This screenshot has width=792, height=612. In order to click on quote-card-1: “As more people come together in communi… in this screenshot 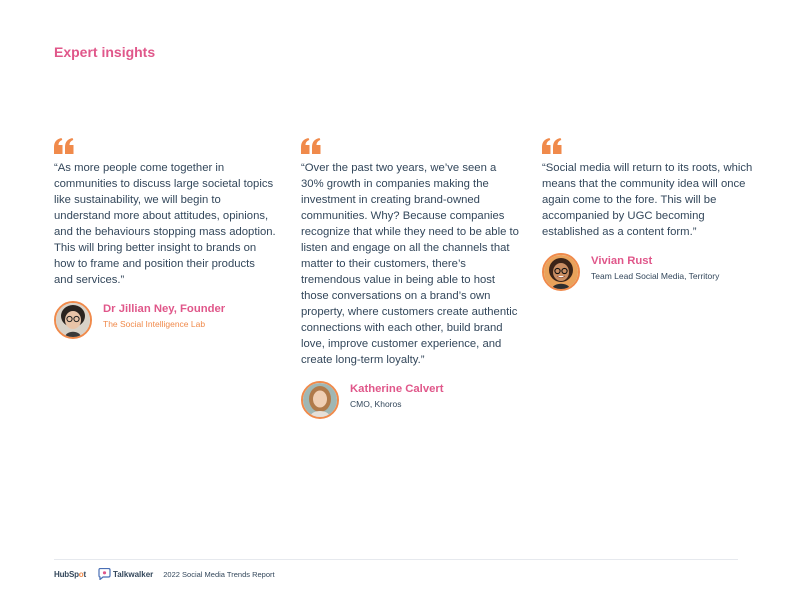, I will do `click(165, 238)`.